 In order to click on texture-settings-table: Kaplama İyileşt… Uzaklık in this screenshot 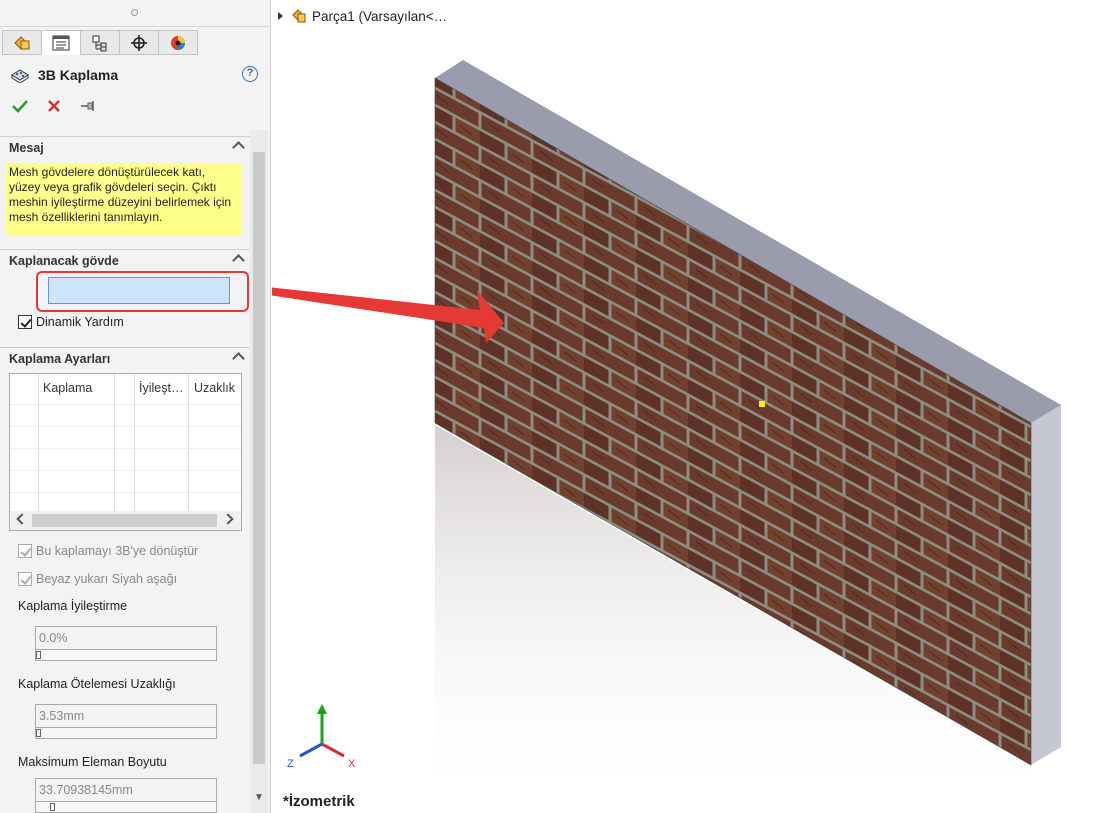, I will do `click(125, 452)`.